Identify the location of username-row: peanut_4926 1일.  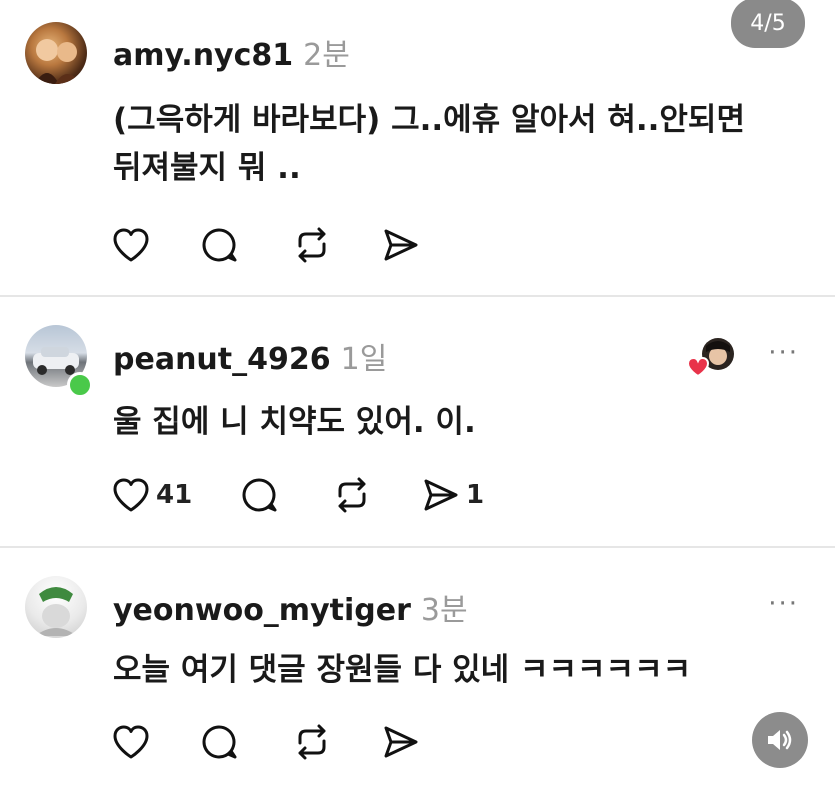
(250, 356).